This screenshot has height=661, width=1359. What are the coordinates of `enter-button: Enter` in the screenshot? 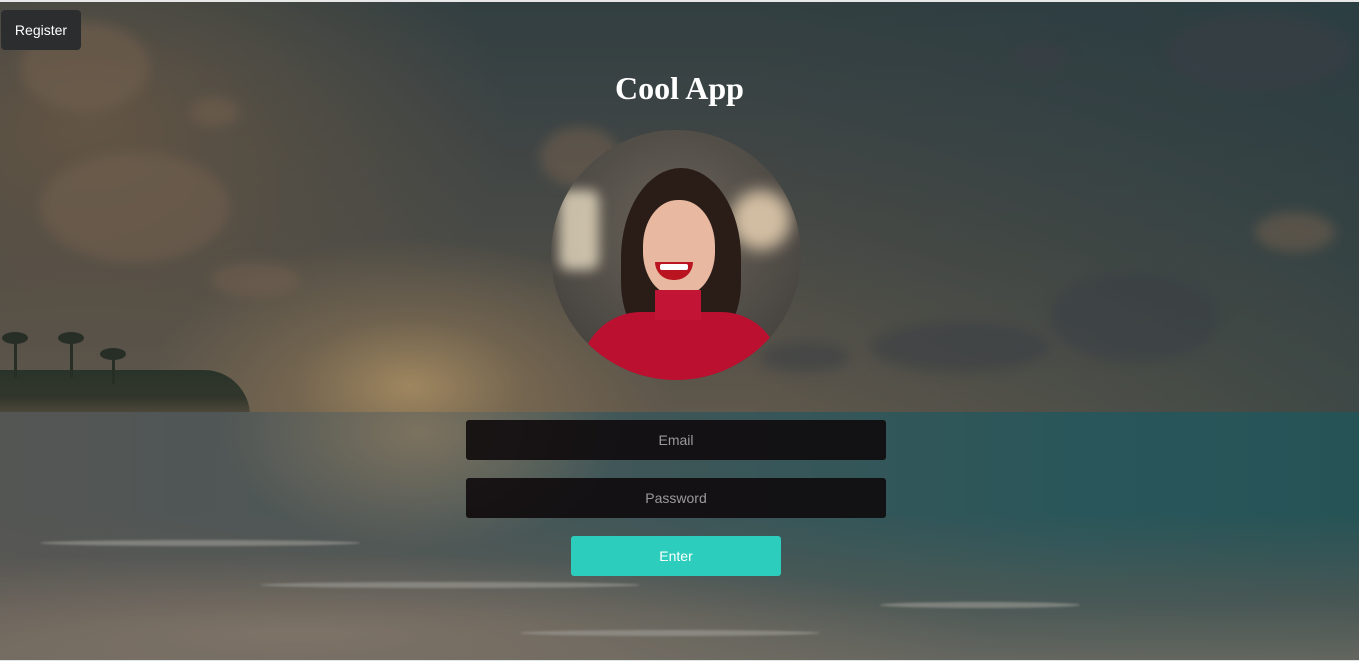 It's located at (676, 556).